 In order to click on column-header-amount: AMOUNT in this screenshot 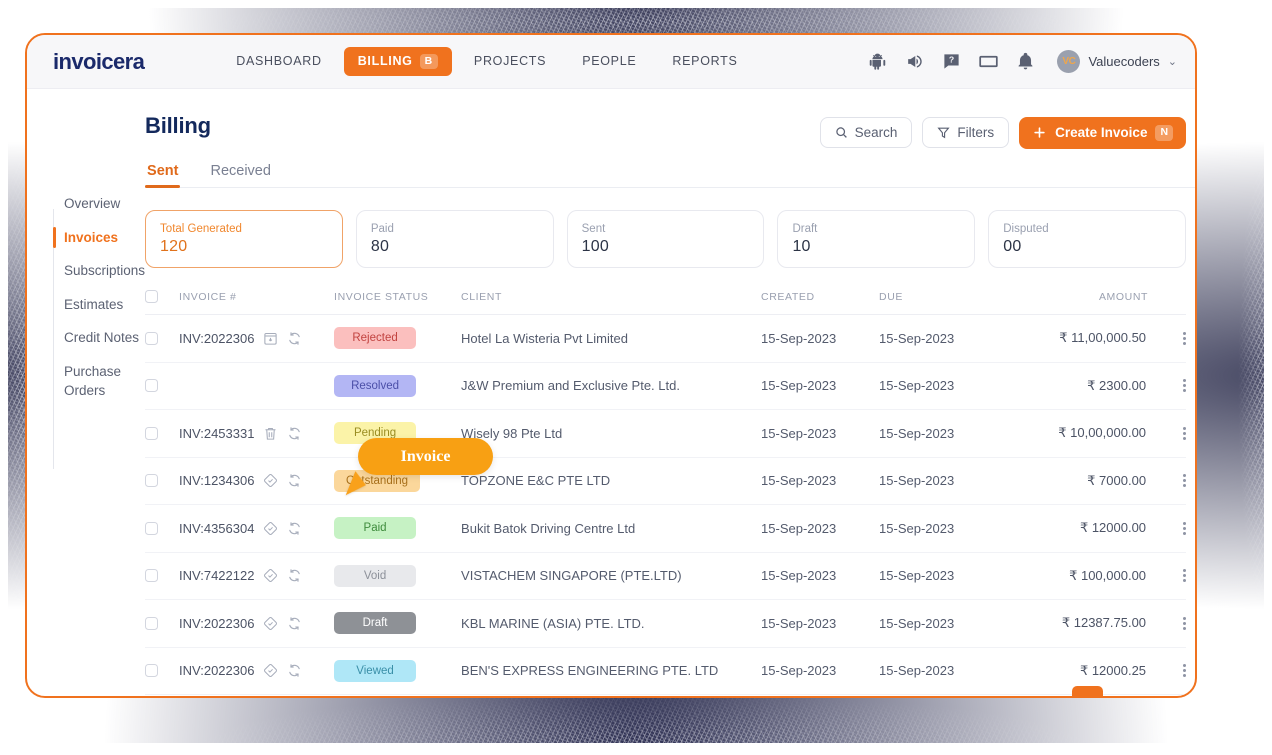, I will do `click(1082, 297)`.